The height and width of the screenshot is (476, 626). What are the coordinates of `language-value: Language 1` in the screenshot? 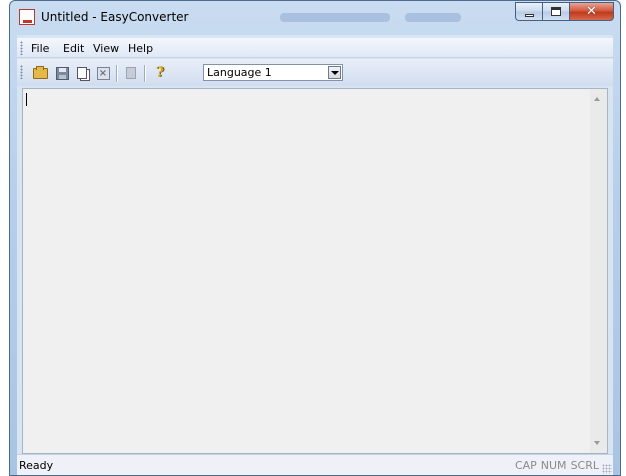 It's located at (239, 72).